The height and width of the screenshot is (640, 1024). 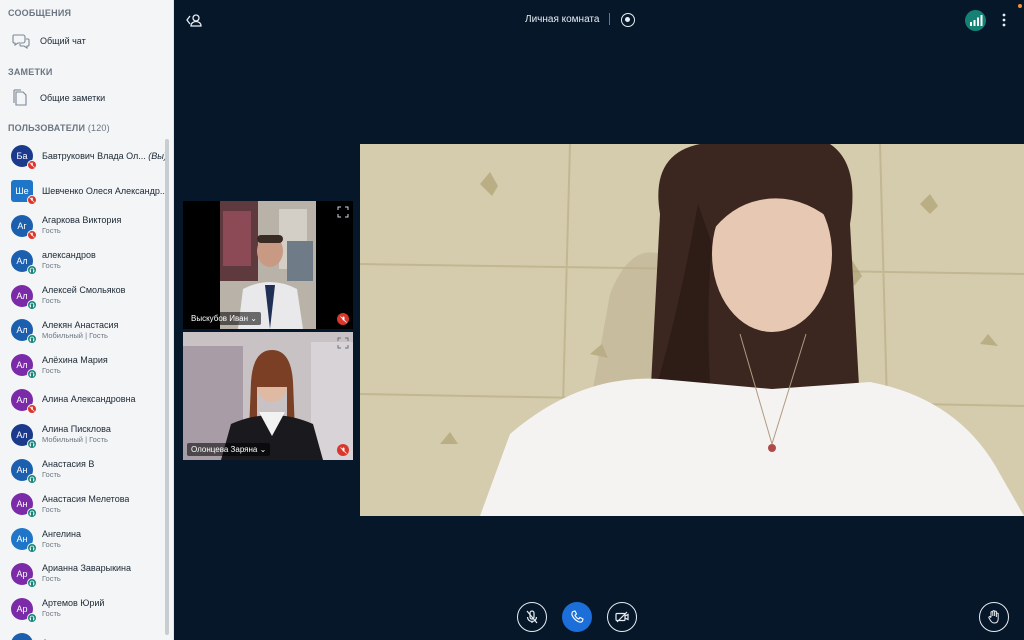 I want to click on webcam-video, so click(x=268, y=265).